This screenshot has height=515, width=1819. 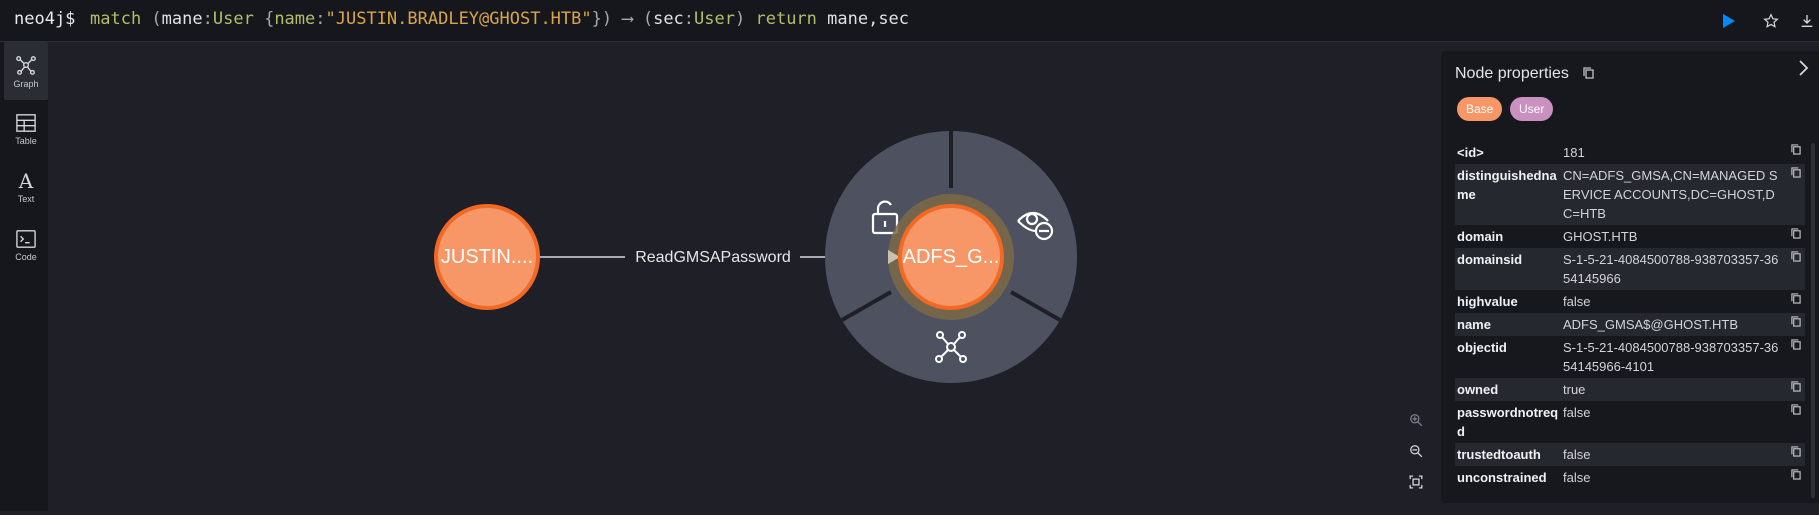 I want to click on property-value: true, so click(x=1574, y=389).